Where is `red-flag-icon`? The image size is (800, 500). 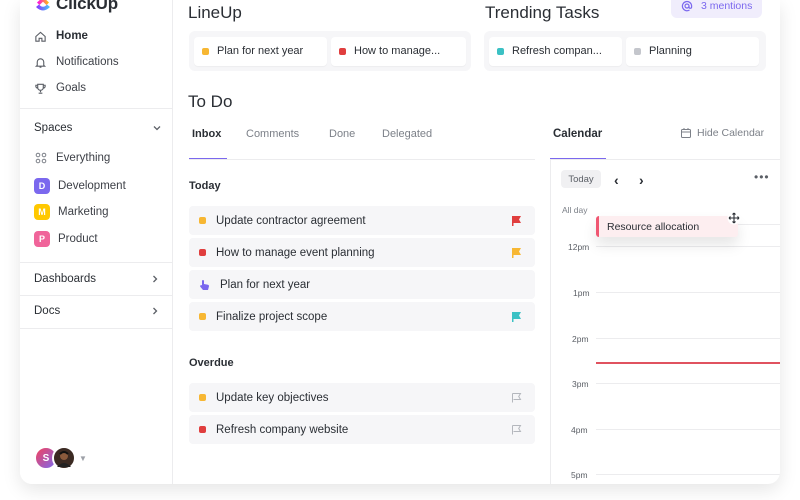 red-flag-icon is located at coordinates (516, 220).